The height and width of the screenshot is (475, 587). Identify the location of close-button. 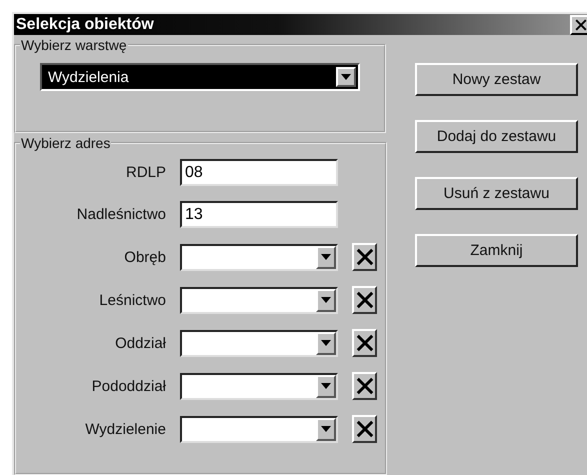
(578, 24).